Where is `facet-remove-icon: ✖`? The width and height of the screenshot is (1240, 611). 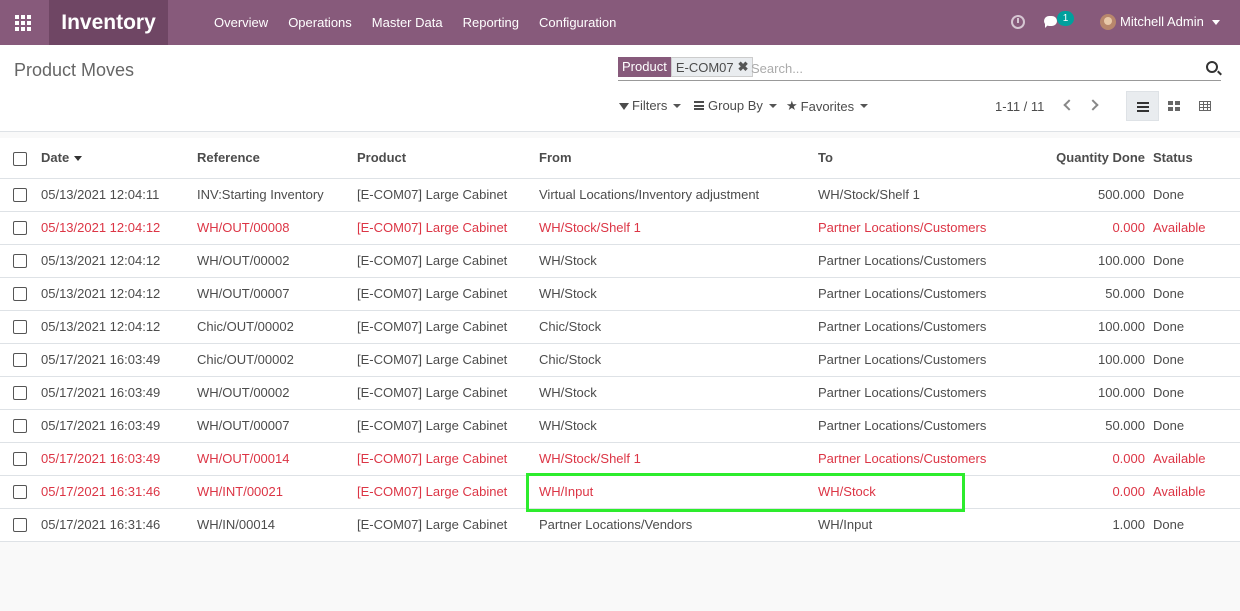
facet-remove-icon: ✖ is located at coordinates (743, 67).